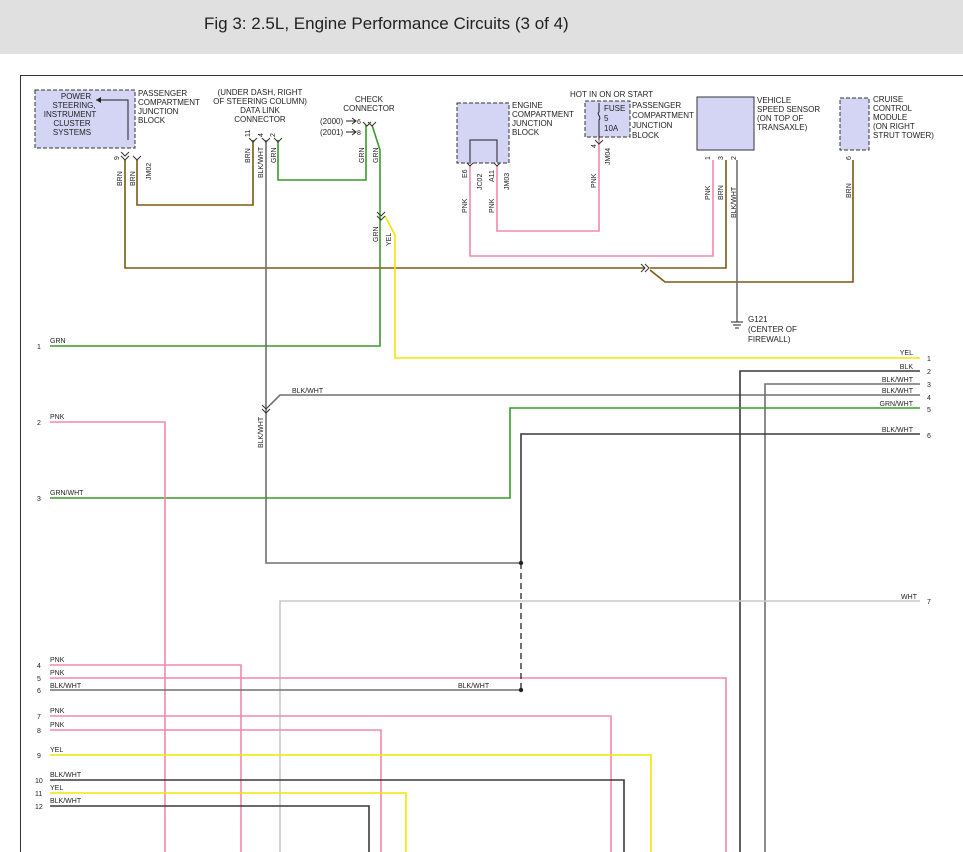 This screenshot has width=963, height=852. I want to click on wire-blkwht-r3, so click(842, 617).